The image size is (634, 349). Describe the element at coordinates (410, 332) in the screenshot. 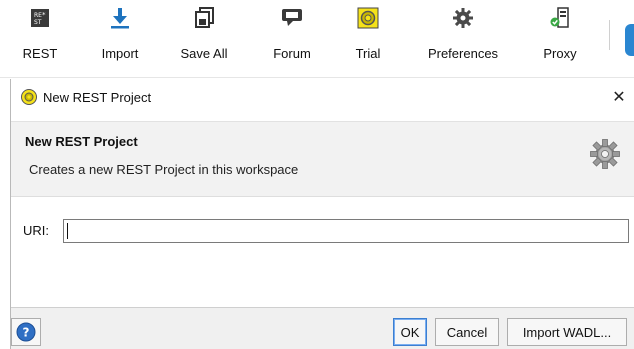

I see `ok-button: OK` at that location.